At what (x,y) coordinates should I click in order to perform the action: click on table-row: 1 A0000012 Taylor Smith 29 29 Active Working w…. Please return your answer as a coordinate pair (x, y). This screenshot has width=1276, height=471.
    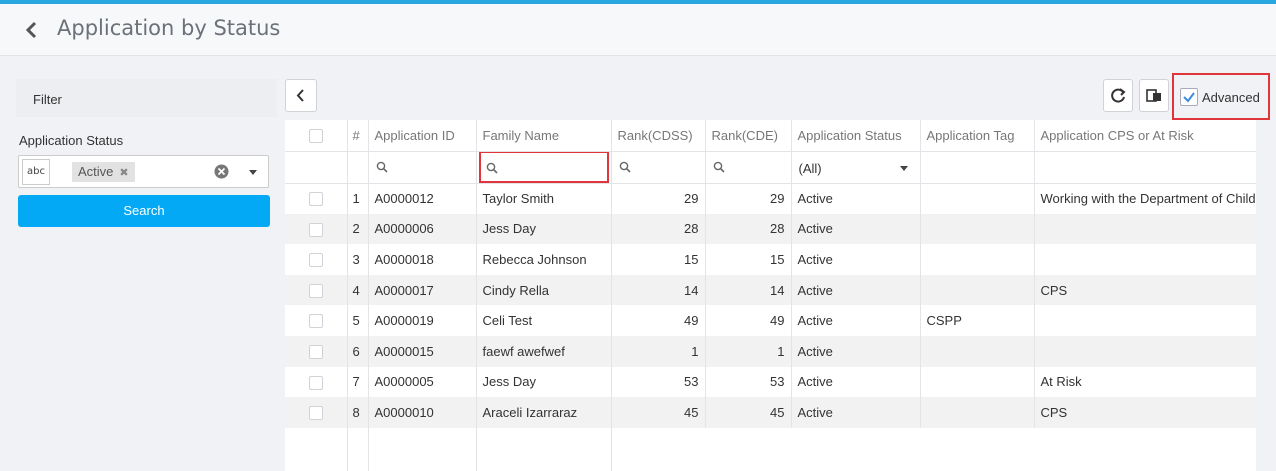
    Looking at the image, I should click on (770, 198).